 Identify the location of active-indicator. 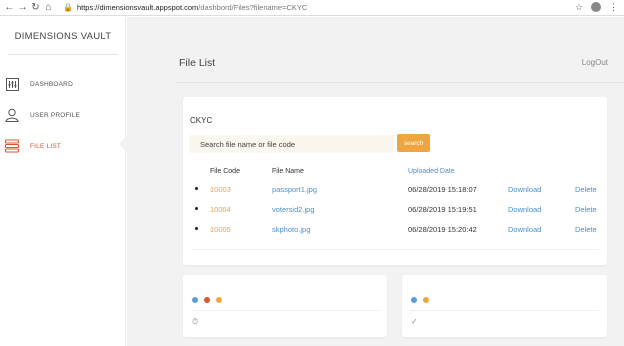
(123, 144).